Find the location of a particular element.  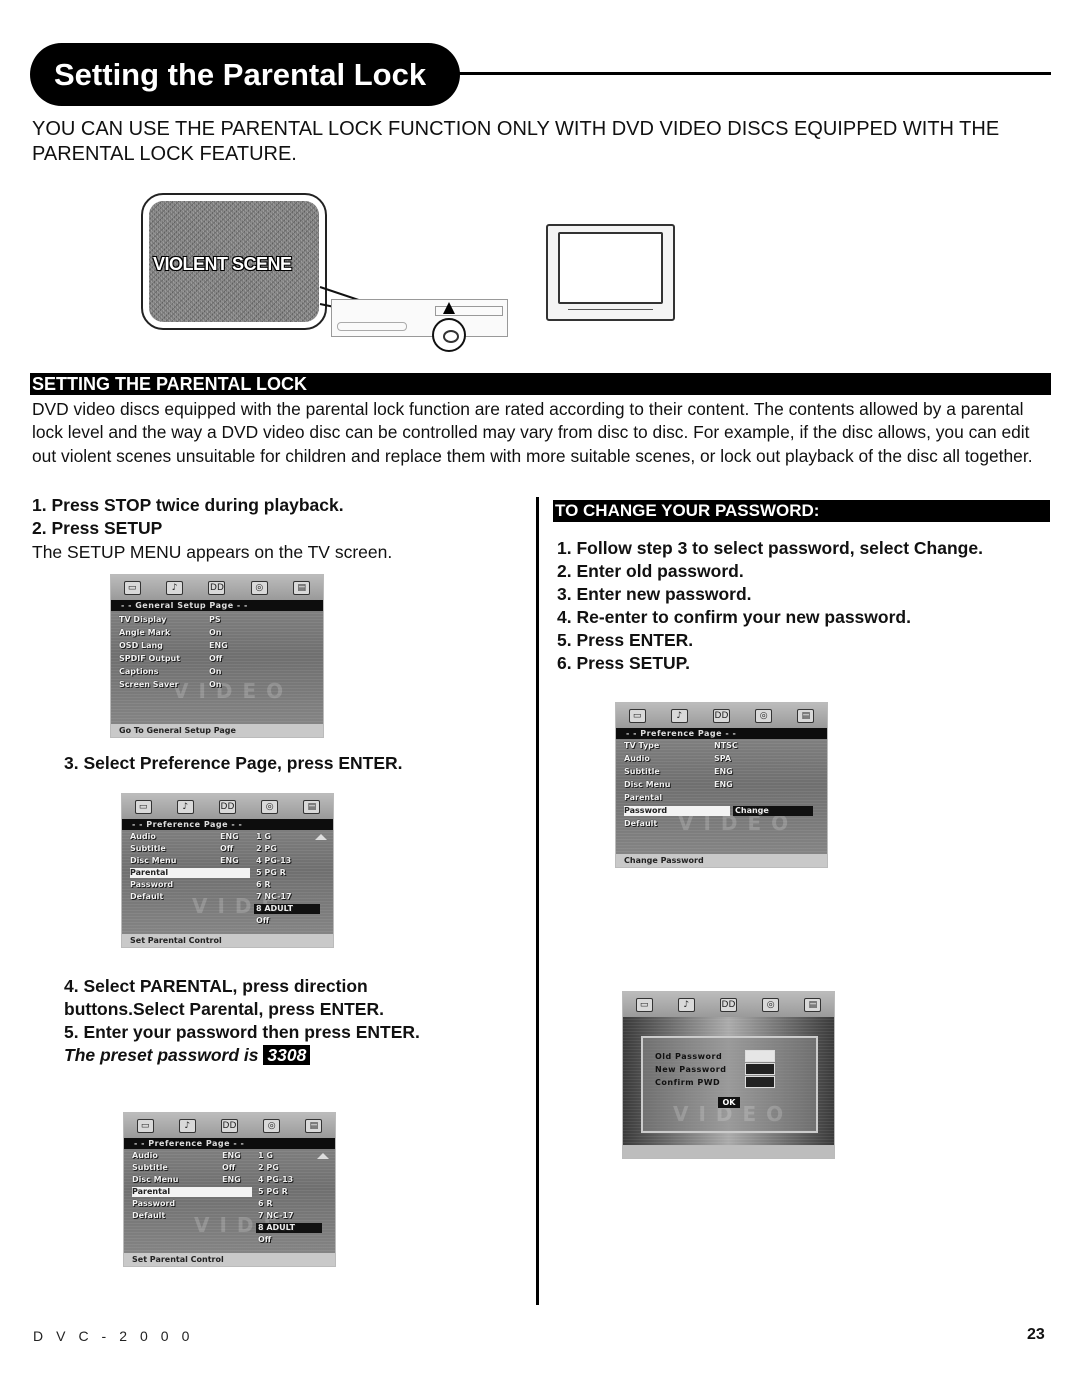

preset-password-badge: 3308 is located at coordinates (287, 1055).